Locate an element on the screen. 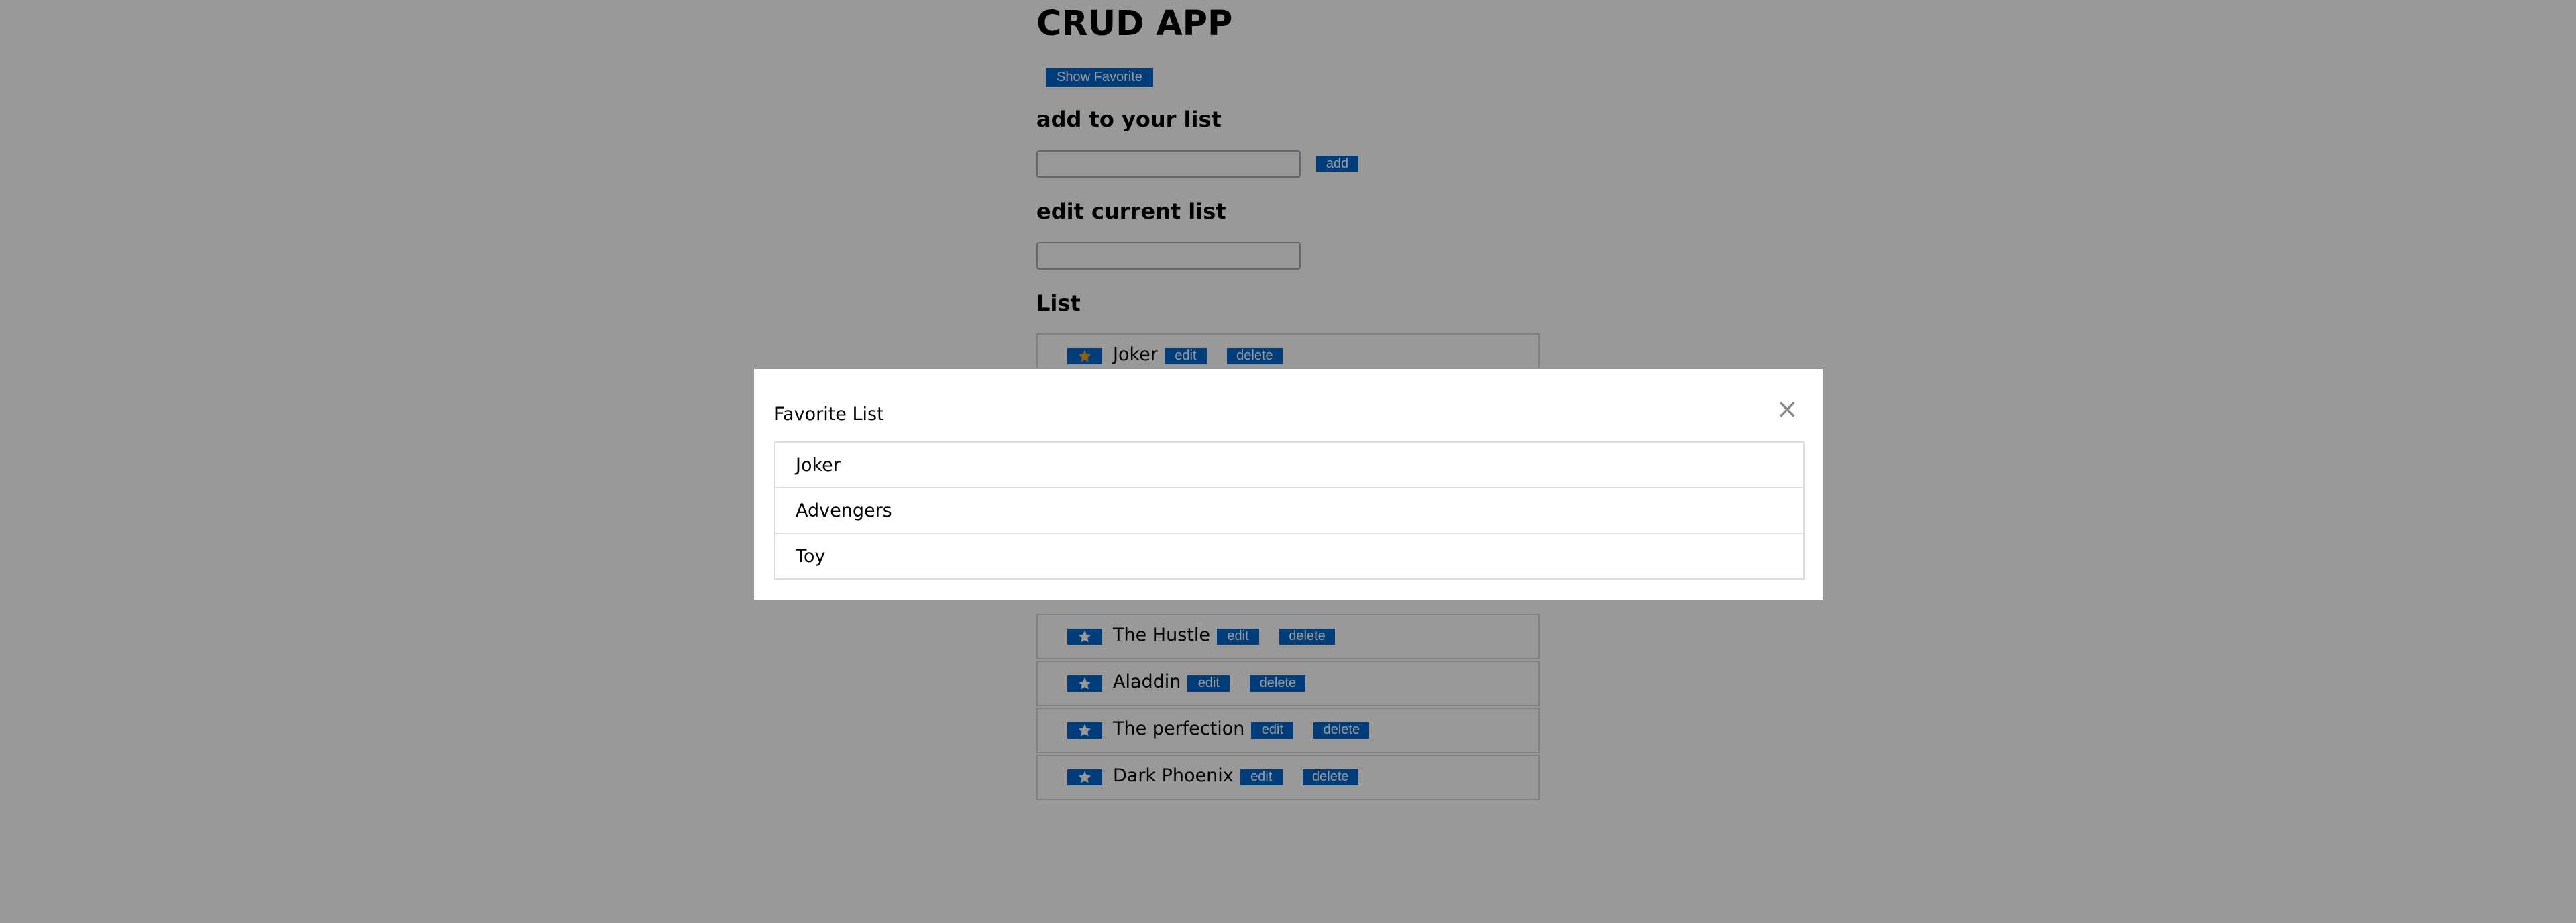 The width and height of the screenshot is (2576, 923). favorite-list: Joker Advengers Toy is located at coordinates (1289, 511).